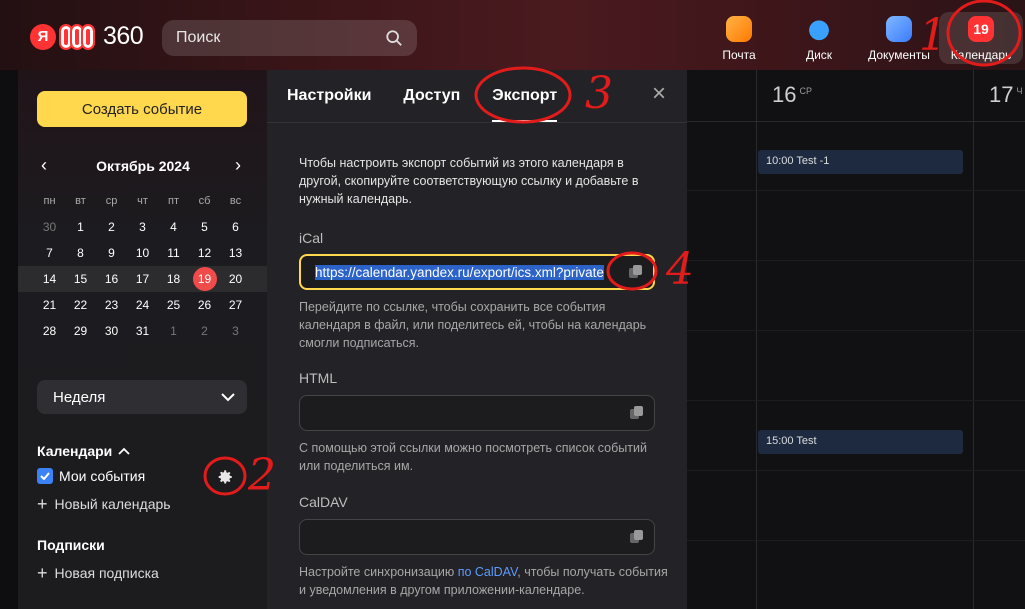 Image resolution: width=1025 pixels, height=609 pixels. Describe the element at coordinates (91, 476) in the screenshot. I see `calendar-item-my-events: Мои события` at that location.